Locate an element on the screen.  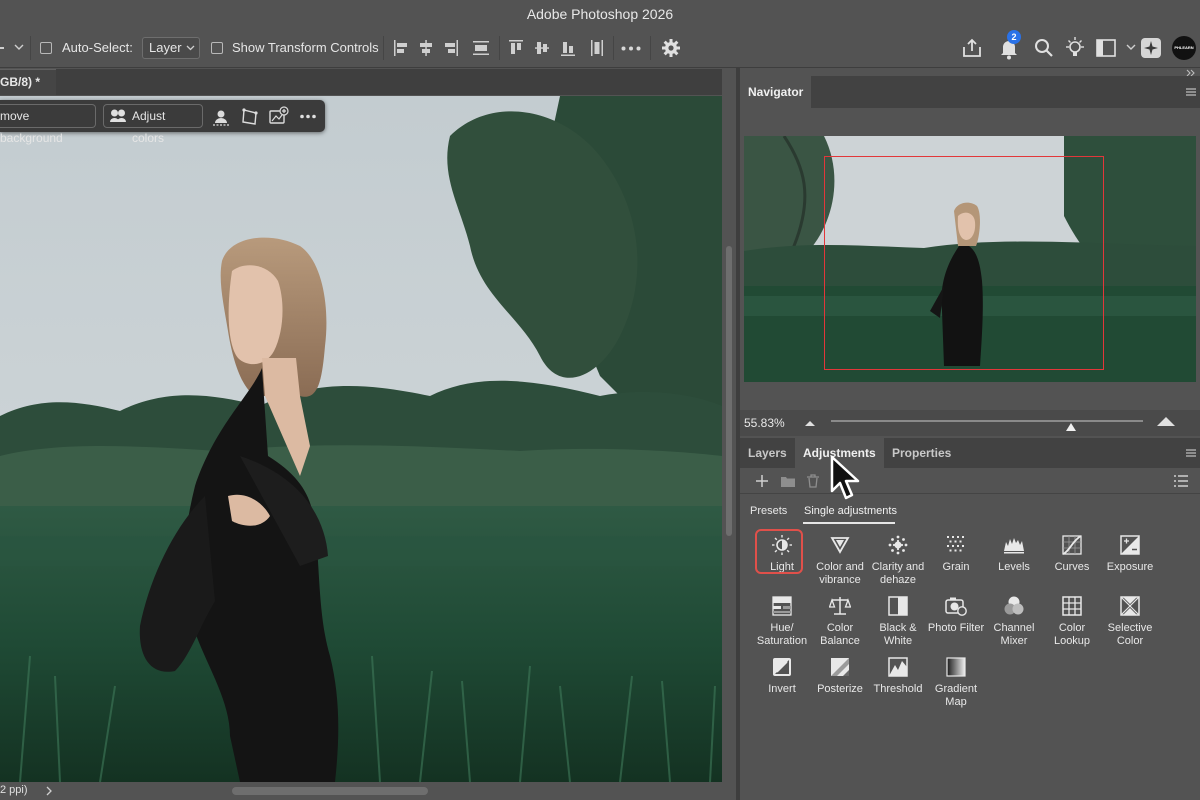
adjustment-hue-saturation: Hue/Saturation is located at coordinates (782, 621).